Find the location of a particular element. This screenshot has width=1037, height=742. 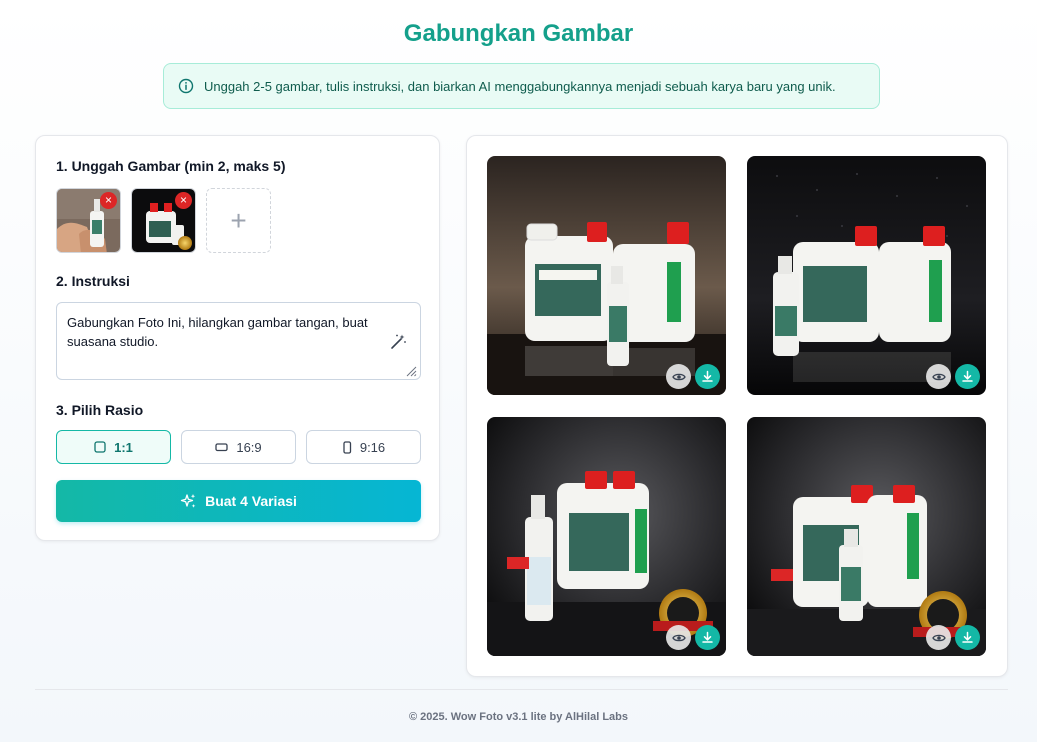

page-title: Gabungkan Gambar is located at coordinates (518, 33).